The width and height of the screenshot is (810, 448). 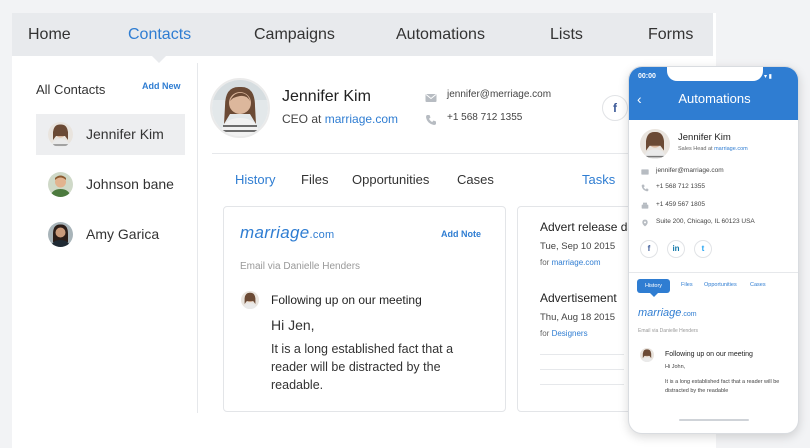 I want to click on contact-item-johnson-bane: Johnson bane, so click(x=110, y=184).